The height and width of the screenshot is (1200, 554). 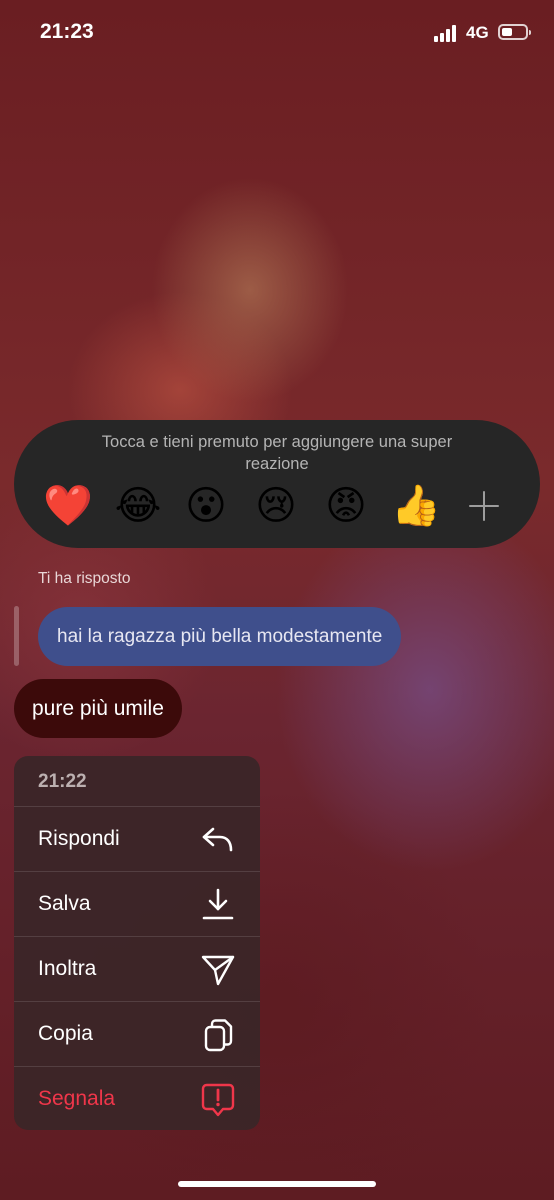 What do you see at coordinates (477, 32) in the screenshot?
I see `network-type: 4G` at bounding box center [477, 32].